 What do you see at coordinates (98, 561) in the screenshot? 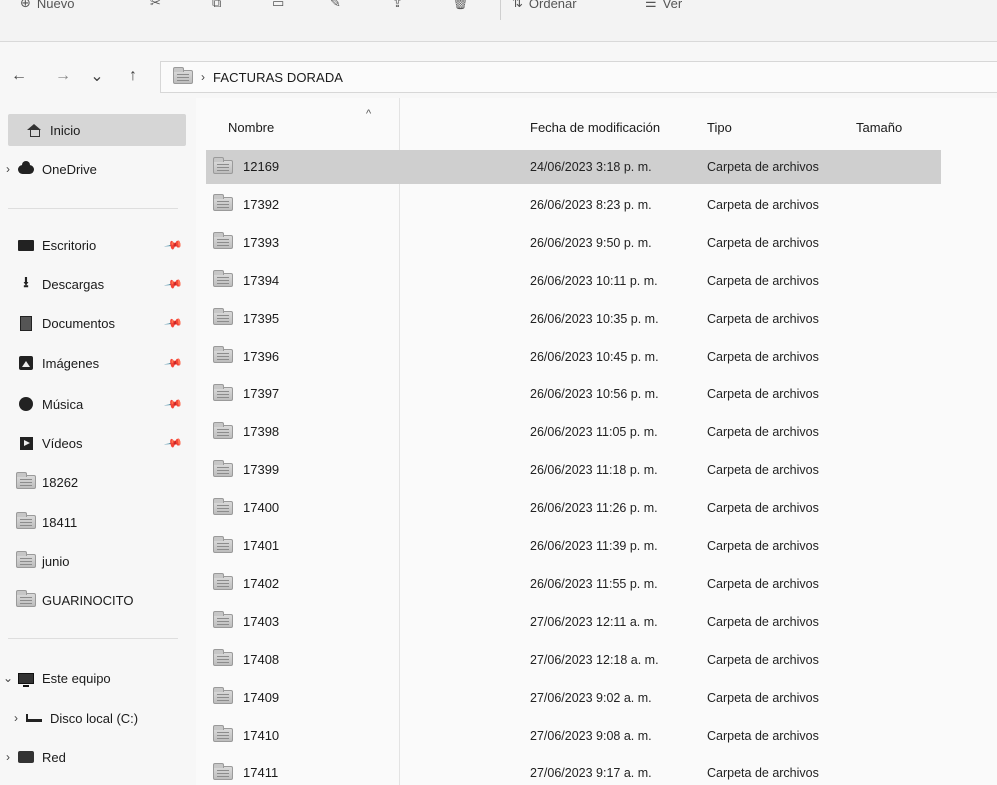
I see `sidebar-item-junio: junio` at bounding box center [98, 561].